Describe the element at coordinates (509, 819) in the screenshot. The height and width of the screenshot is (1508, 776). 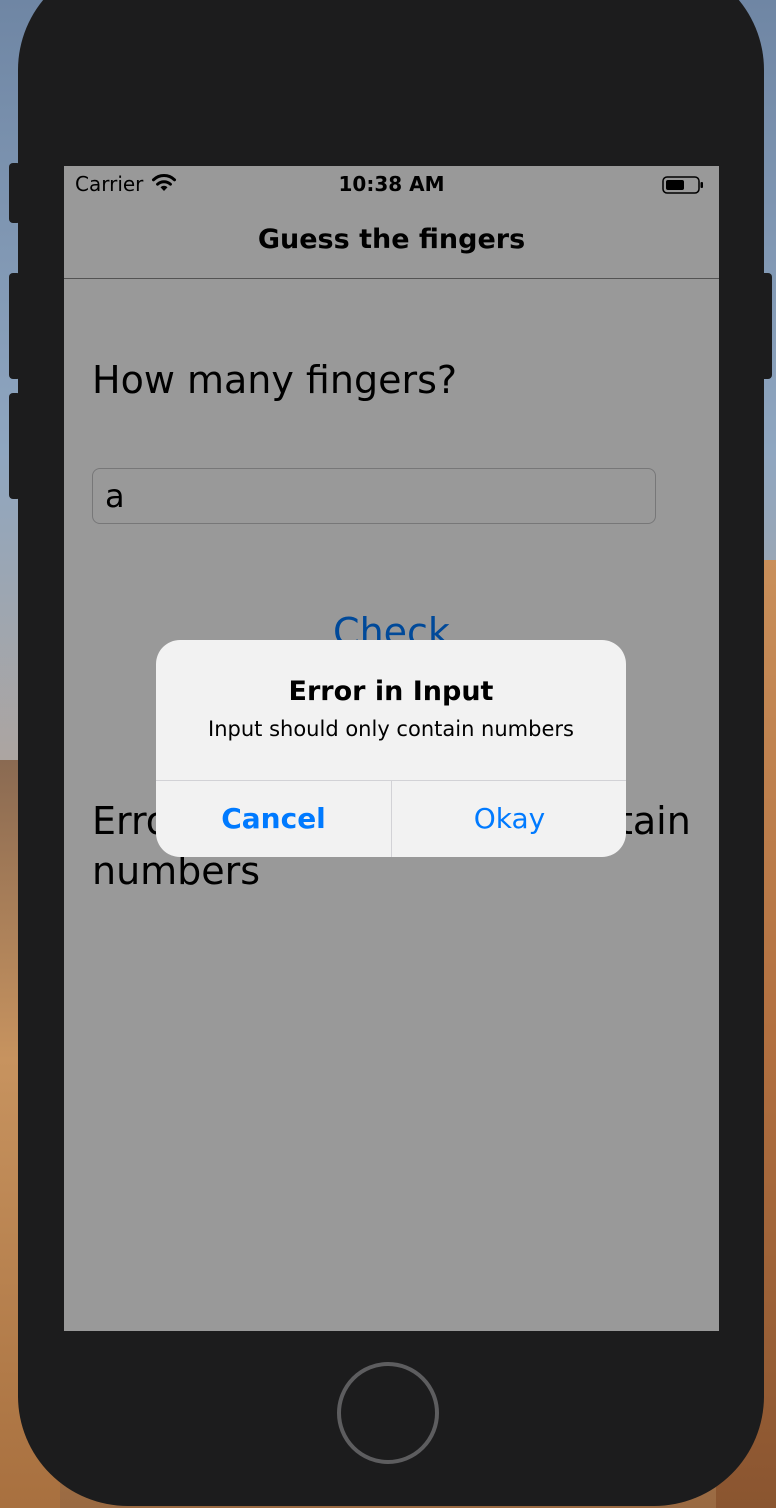
I see `alert-okay-button: Okay` at that location.